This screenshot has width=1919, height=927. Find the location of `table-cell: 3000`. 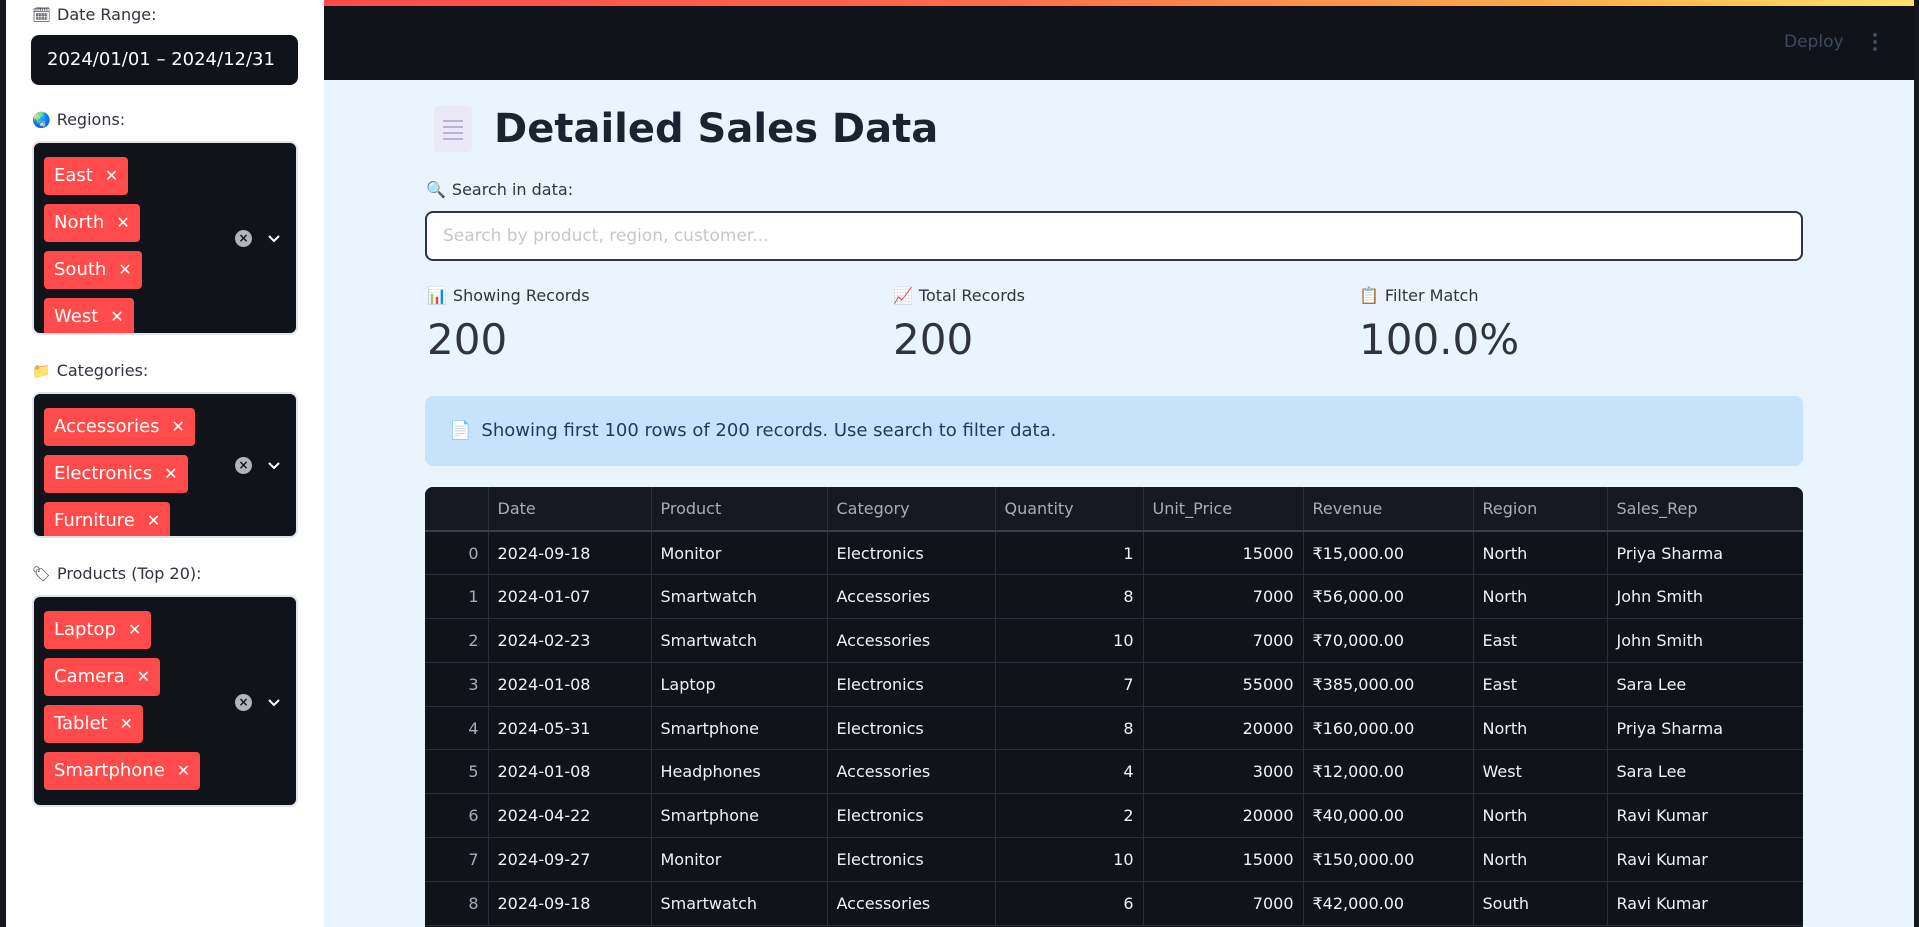

table-cell: 3000 is located at coordinates (1223, 772).